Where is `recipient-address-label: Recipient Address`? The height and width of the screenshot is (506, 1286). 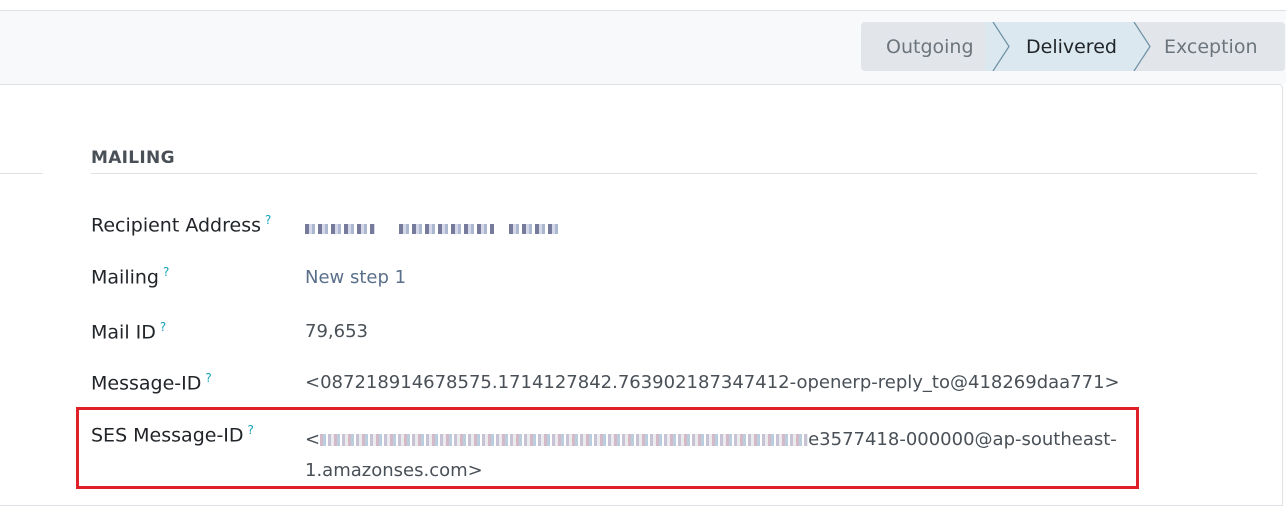
recipient-address-label: Recipient Address is located at coordinates (176, 225).